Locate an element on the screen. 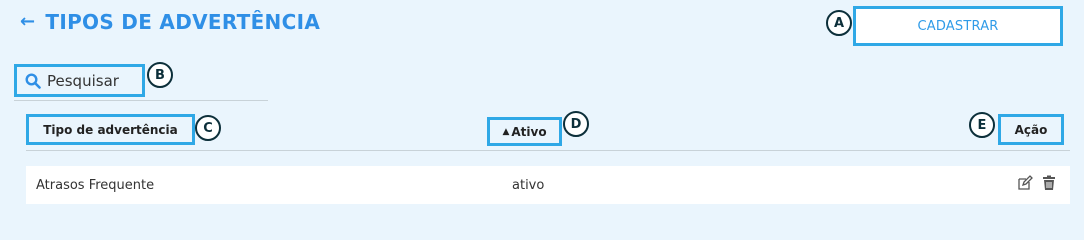 This screenshot has height=240, width=1084. search-icon is located at coordinates (33, 80).